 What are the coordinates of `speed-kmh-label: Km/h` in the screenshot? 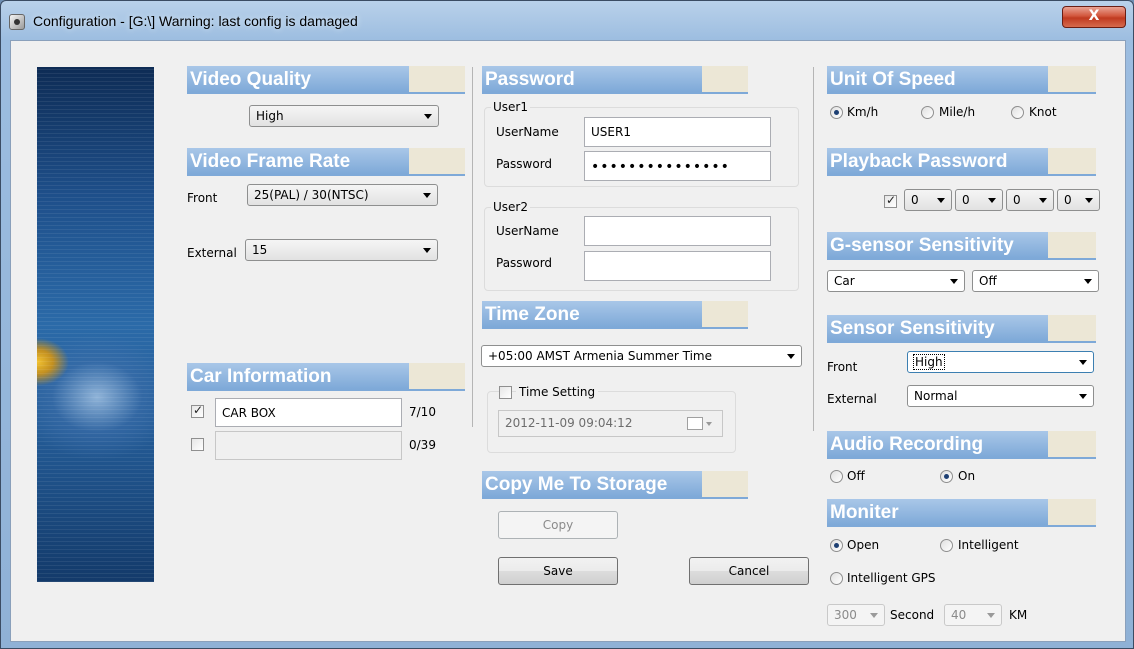 It's located at (863, 112).